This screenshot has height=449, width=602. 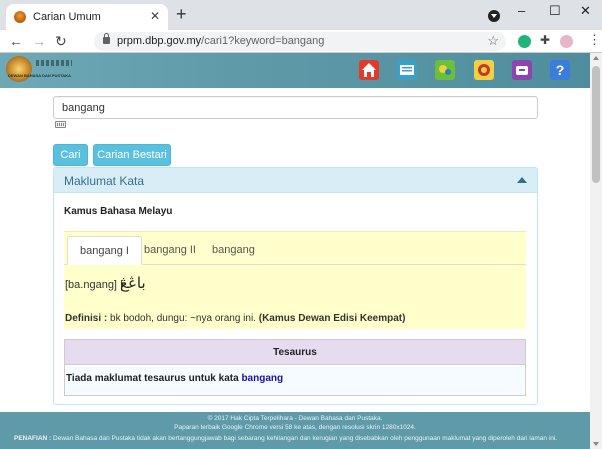 I want to click on browser-tab: Carian Umum ✕, so click(x=87, y=17).